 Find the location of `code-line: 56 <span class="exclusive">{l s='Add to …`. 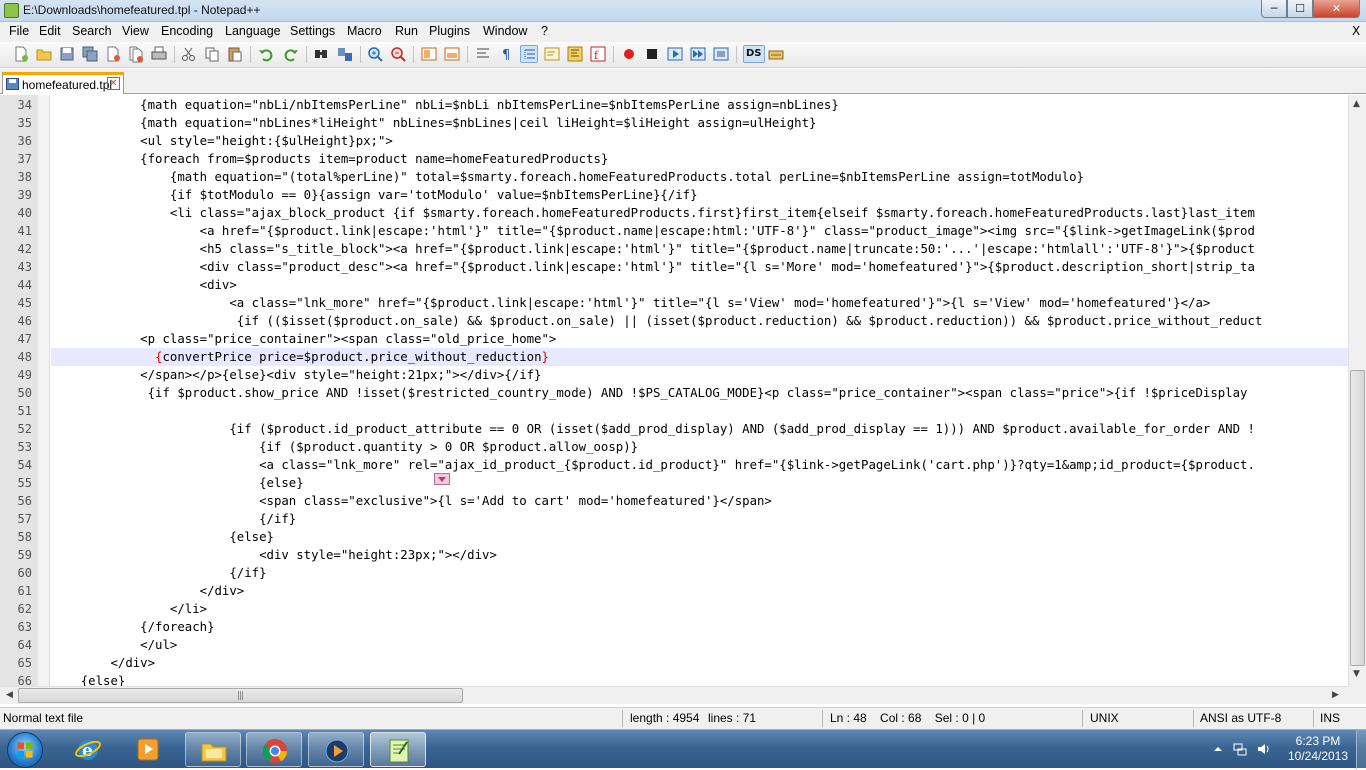

code-line: 56 <span class="exclusive">{l s='Add to … is located at coordinates (674, 501).